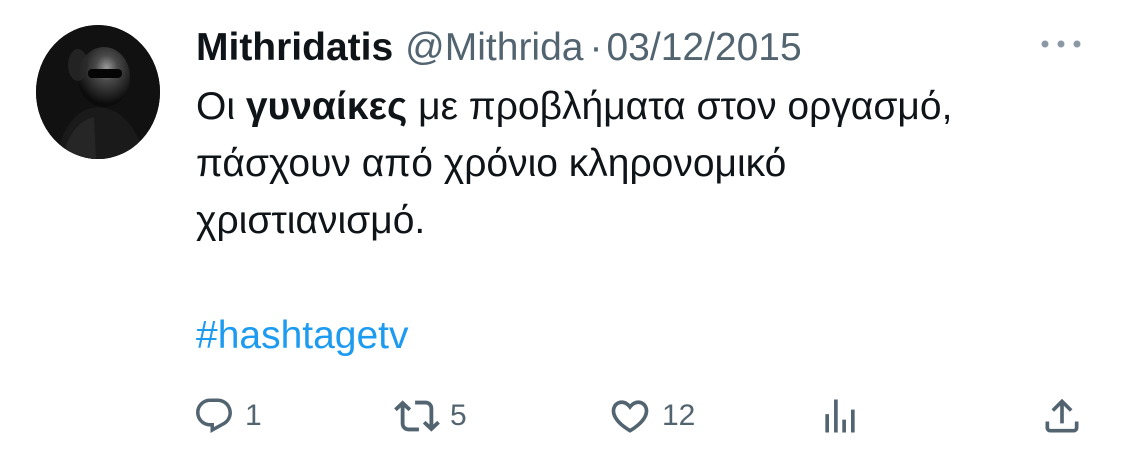  I want to click on reply-count: 1, so click(253, 415).